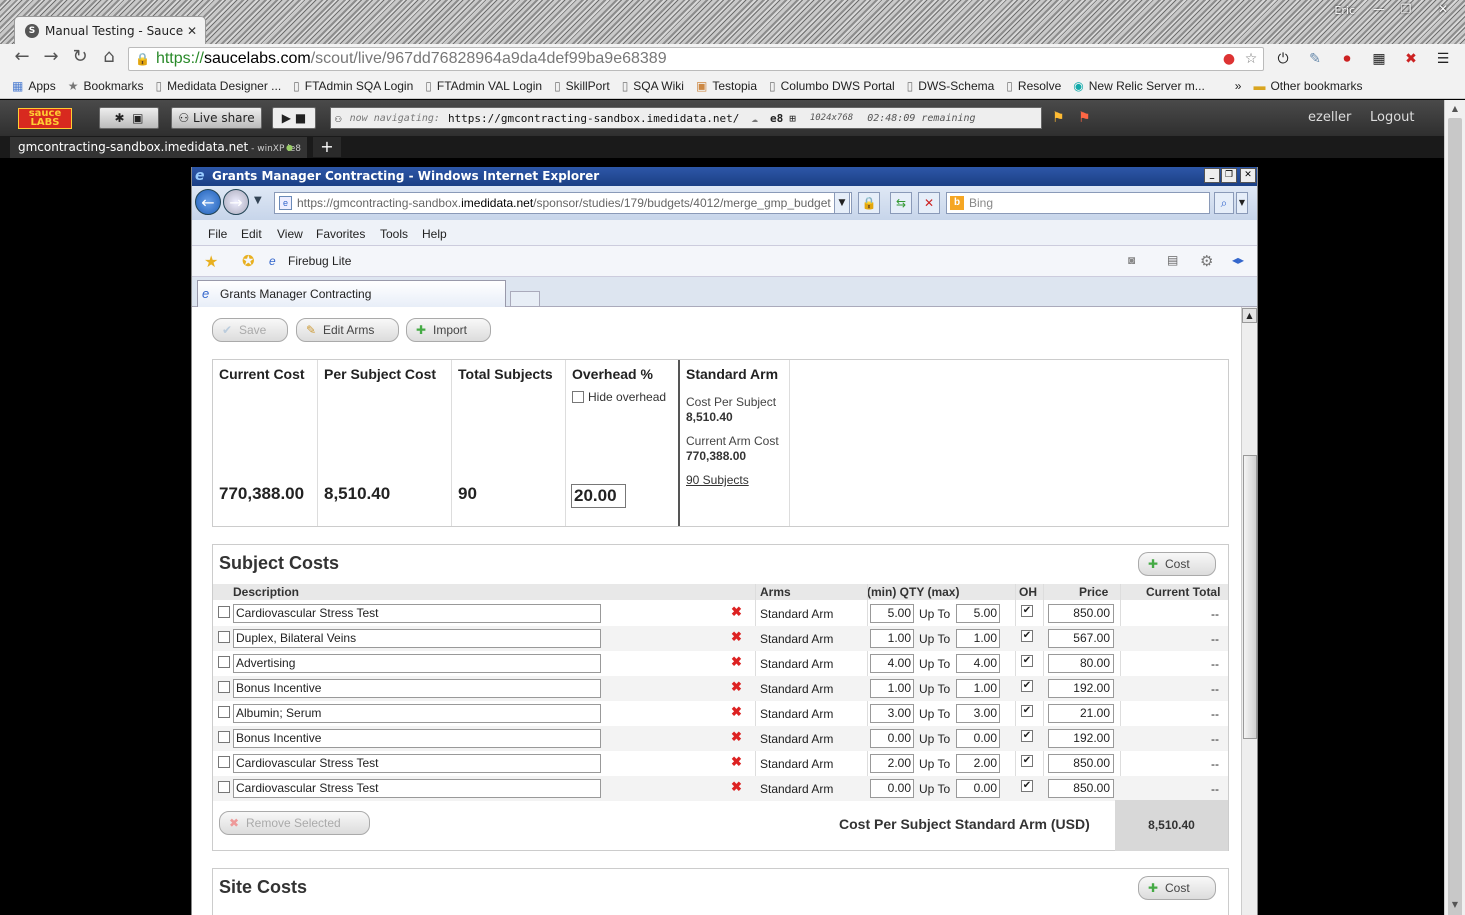  Describe the element at coordinates (1177, 888) in the screenshot. I see `add-site-cost-button: ✚ Cost` at that location.